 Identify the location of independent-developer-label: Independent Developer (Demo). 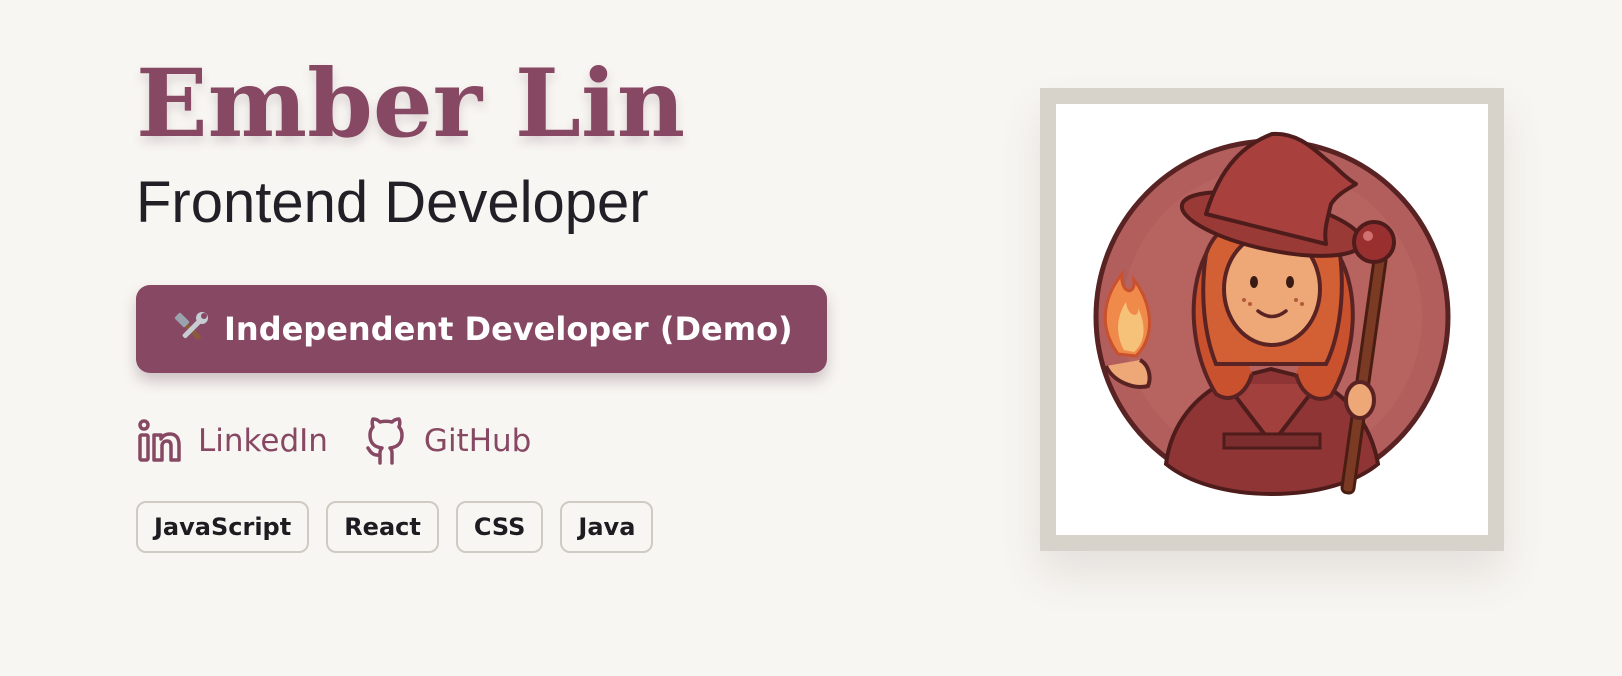
(508, 329).